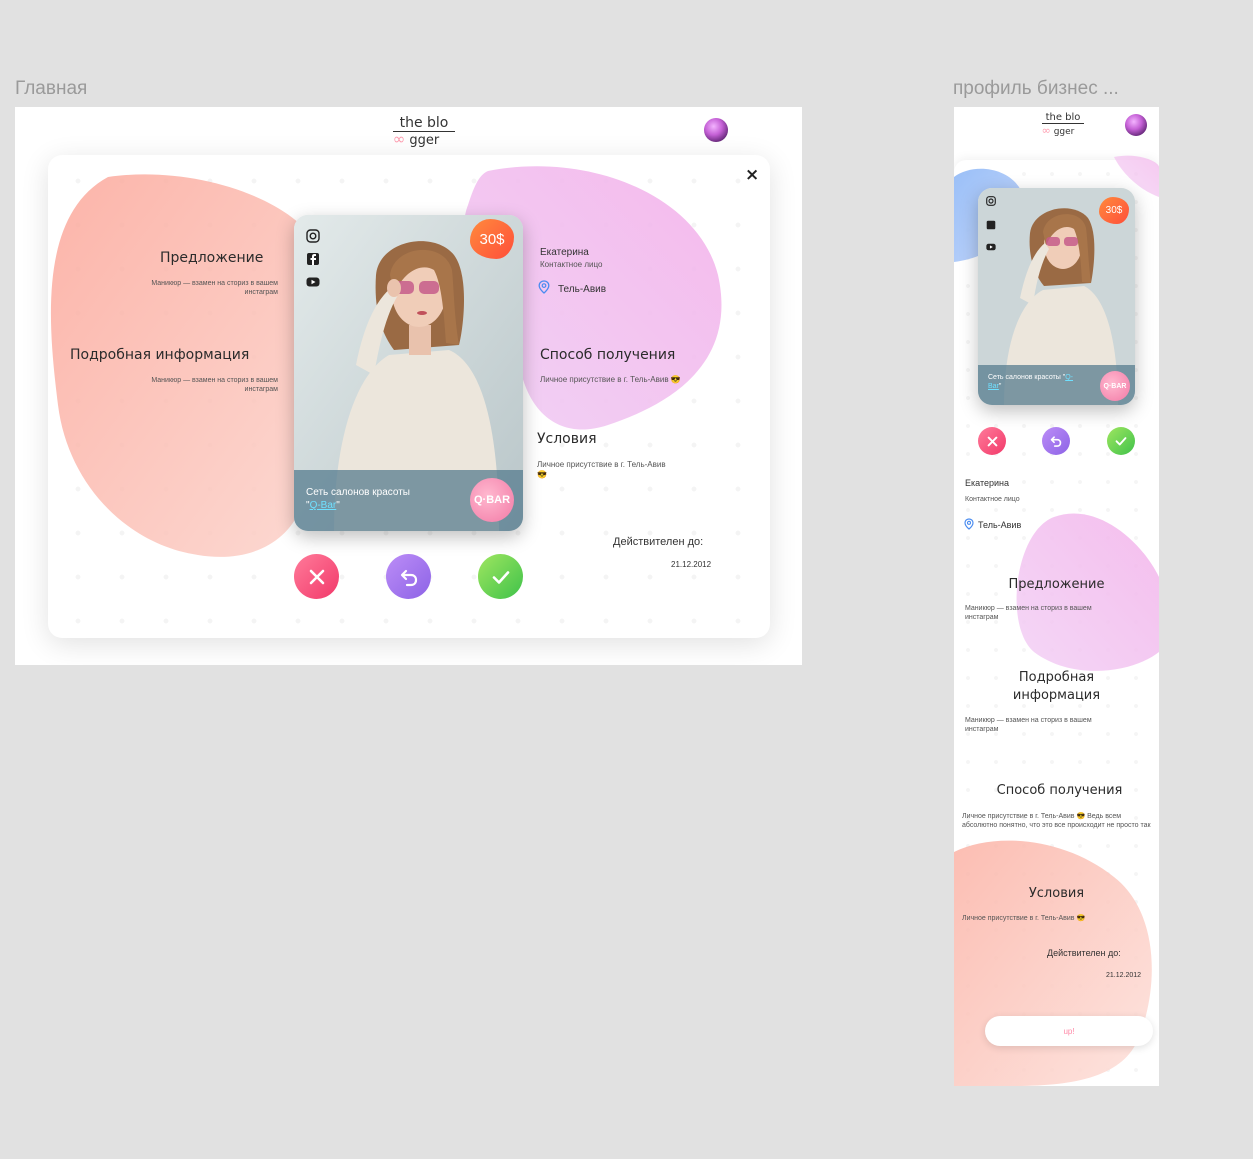 This screenshot has width=1253, height=1159. Describe the element at coordinates (969, 524) in the screenshot. I see `mobile-location-pin-icon` at that location.